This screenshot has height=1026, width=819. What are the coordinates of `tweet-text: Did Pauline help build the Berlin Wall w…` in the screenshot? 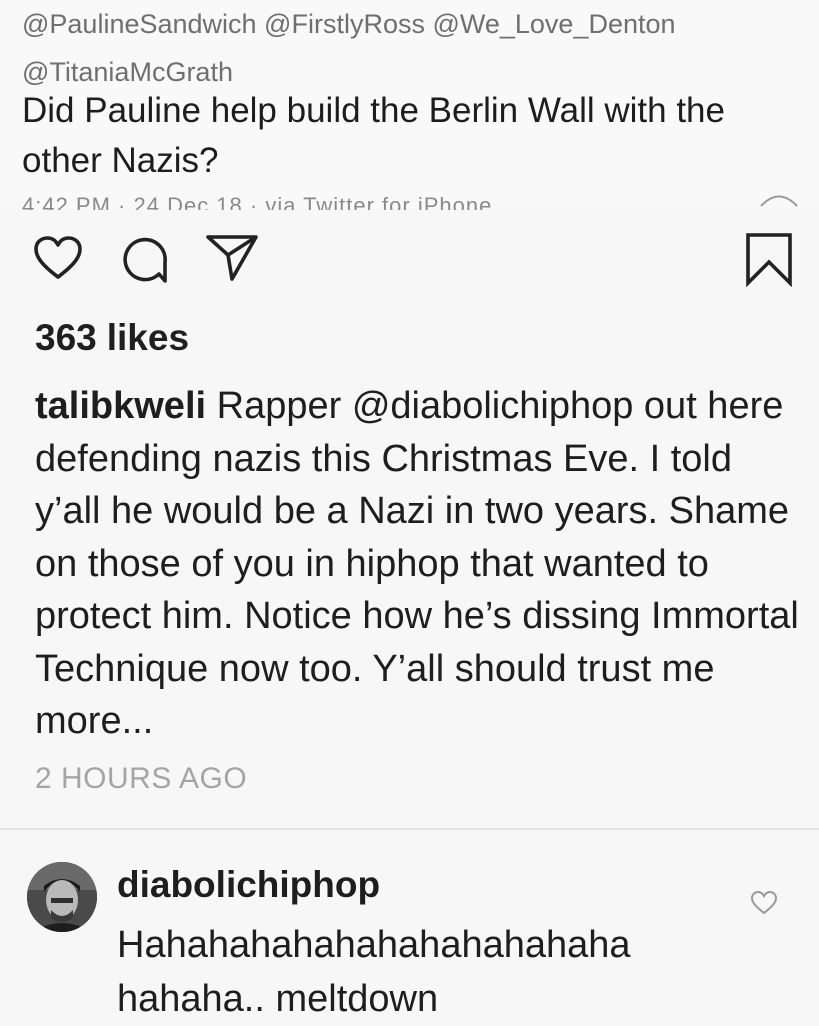 It's located at (373, 135).